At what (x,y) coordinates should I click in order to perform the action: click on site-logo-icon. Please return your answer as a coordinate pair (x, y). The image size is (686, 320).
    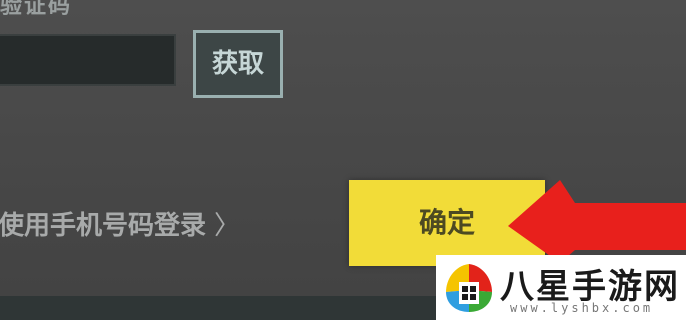
    Looking at the image, I should click on (469, 288).